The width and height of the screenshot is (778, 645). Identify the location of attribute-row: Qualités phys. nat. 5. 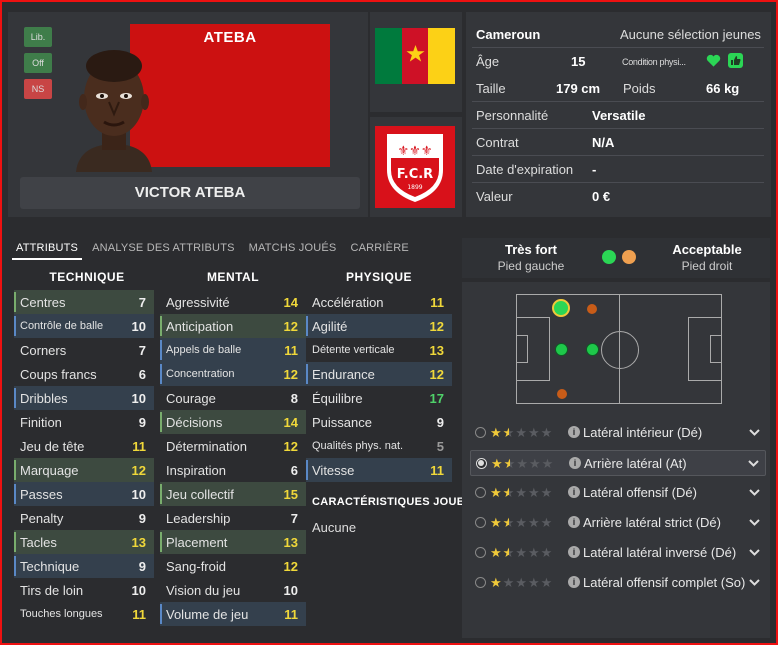
(379, 446).